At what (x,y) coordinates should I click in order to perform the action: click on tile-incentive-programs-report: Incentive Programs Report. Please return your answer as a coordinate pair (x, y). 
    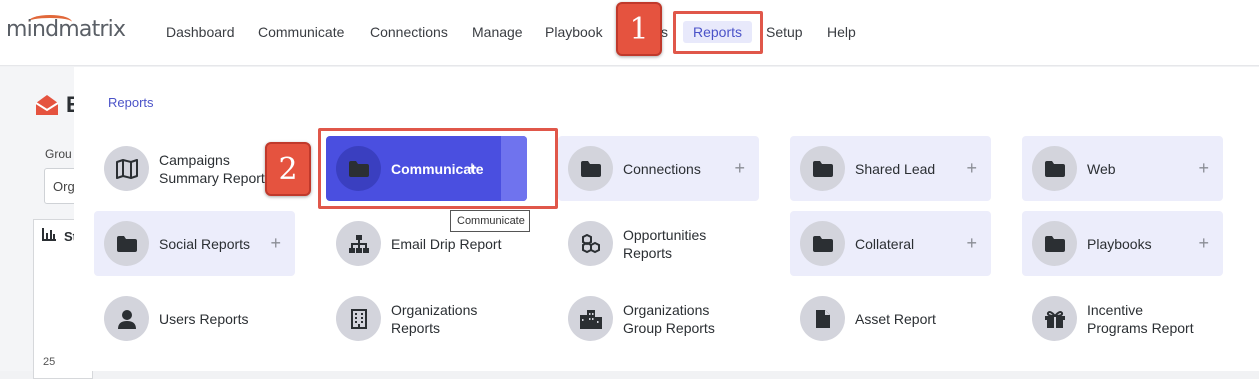
    Looking at the image, I should click on (1122, 318).